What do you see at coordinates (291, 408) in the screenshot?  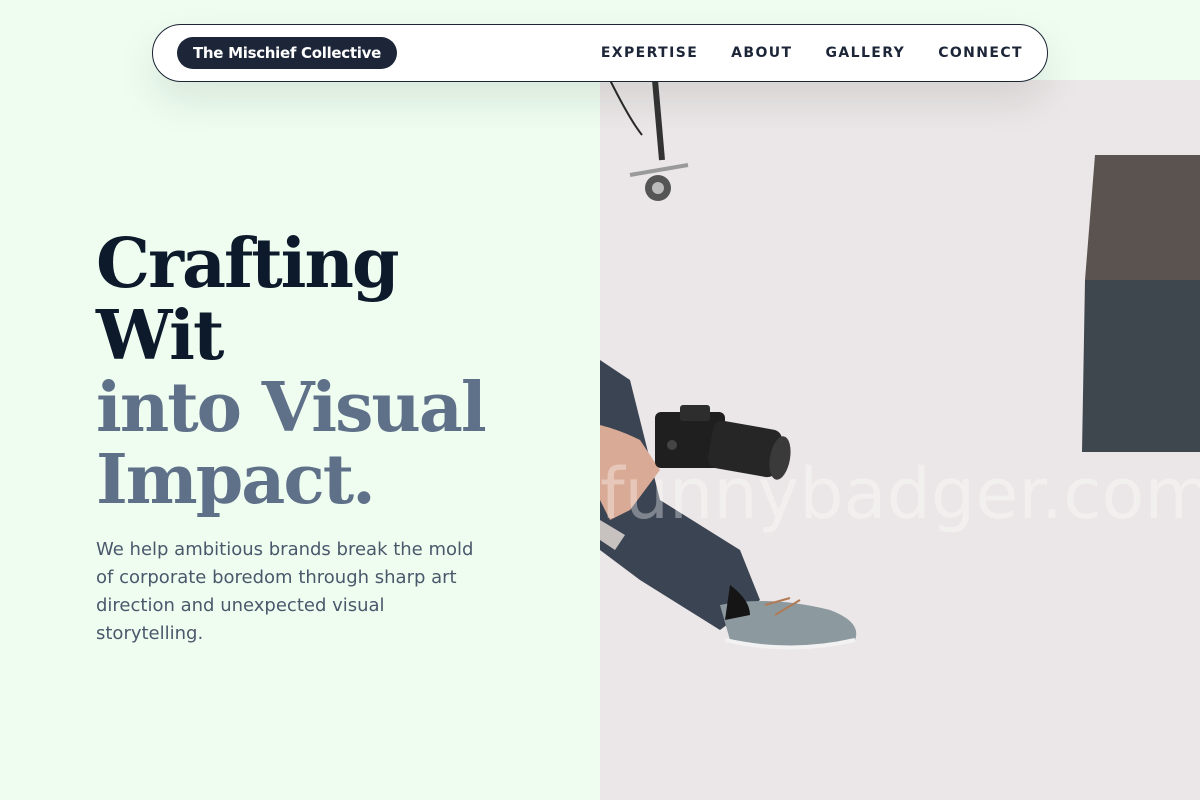 I see `headline-line-3: into Visual` at bounding box center [291, 408].